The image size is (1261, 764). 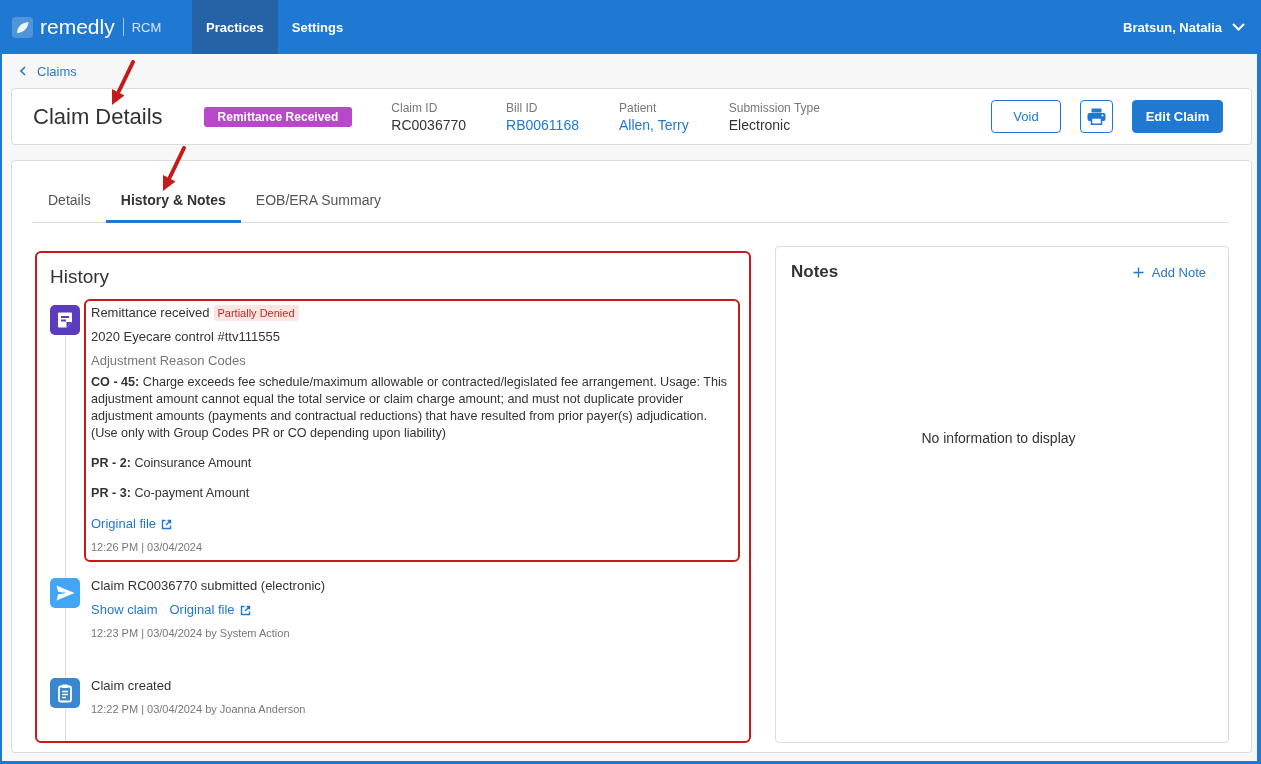 What do you see at coordinates (1177, 116) in the screenshot?
I see `edit-claim-button: Edit Claim` at bounding box center [1177, 116].